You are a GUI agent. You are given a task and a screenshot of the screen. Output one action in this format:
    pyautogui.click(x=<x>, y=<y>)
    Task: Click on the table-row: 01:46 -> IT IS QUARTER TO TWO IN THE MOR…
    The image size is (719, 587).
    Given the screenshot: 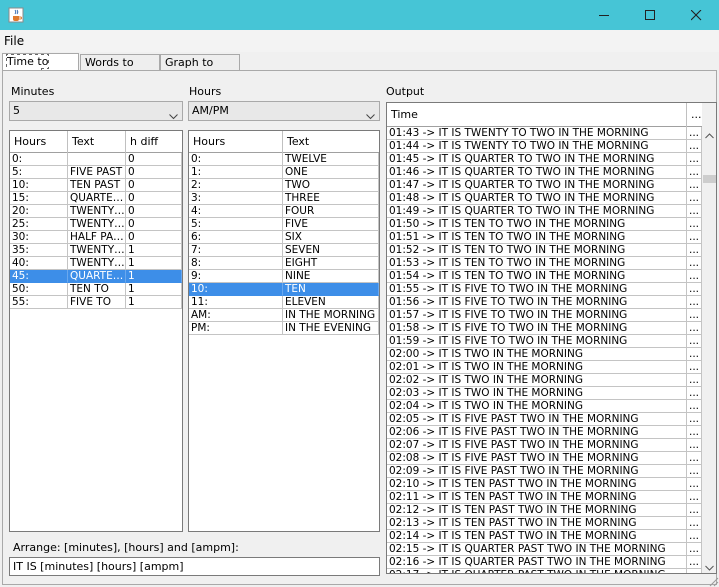 What is the action you would take?
    pyautogui.click(x=544, y=172)
    